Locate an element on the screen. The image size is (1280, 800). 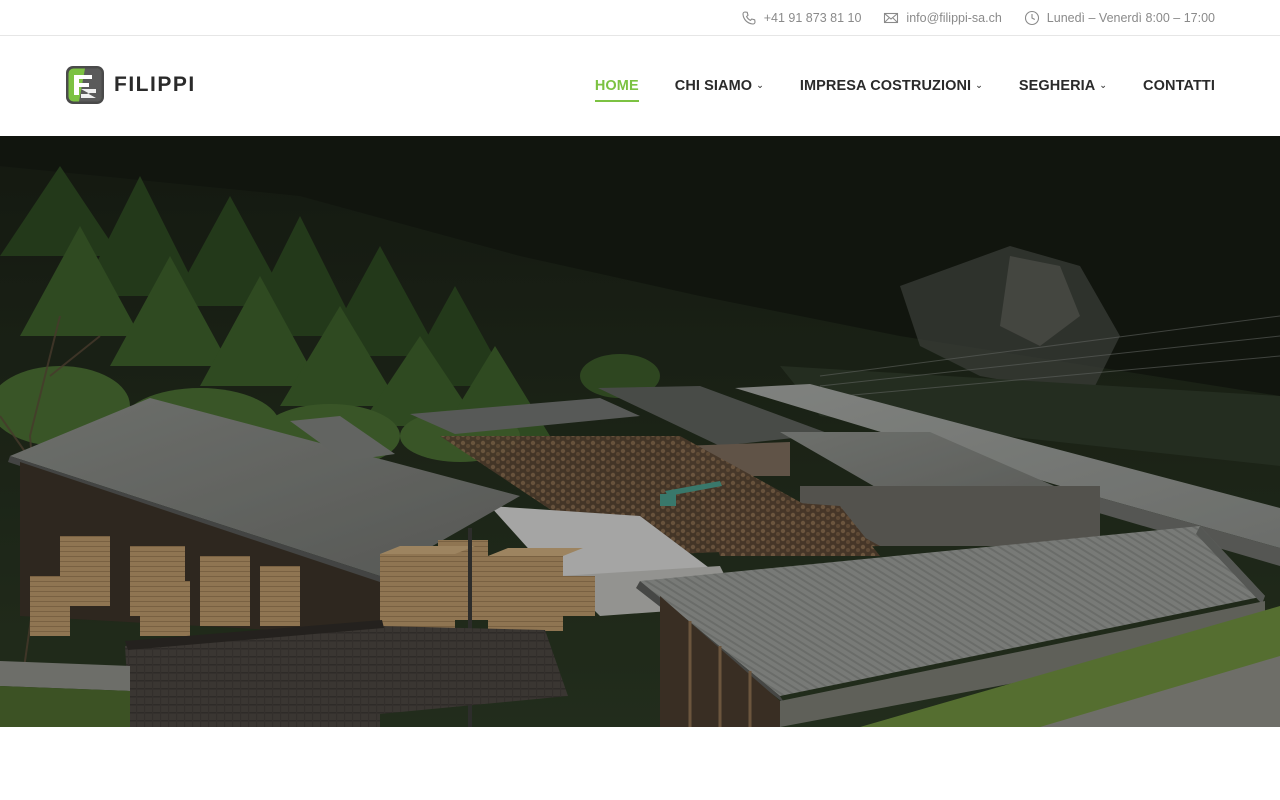
email-text: info@filippi-sa.ch is located at coordinates (954, 18).